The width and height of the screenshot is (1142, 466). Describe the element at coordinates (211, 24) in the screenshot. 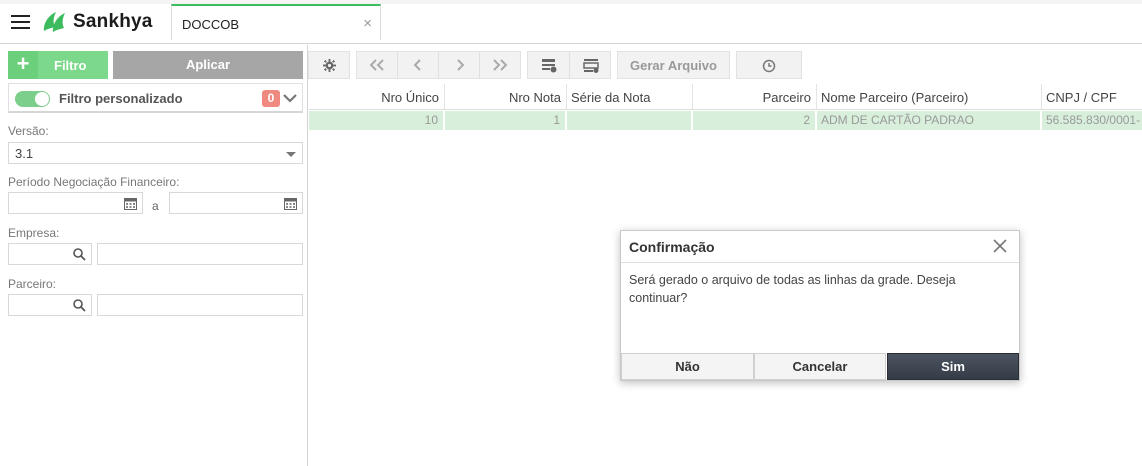

I see `tab-label: DOCCOB` at that location.